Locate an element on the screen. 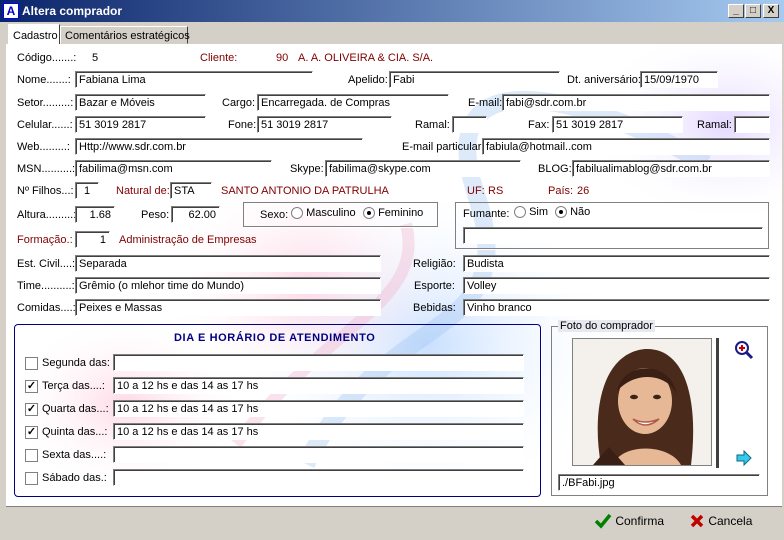  sexta-checkbox is located at coordinates (31, 455).